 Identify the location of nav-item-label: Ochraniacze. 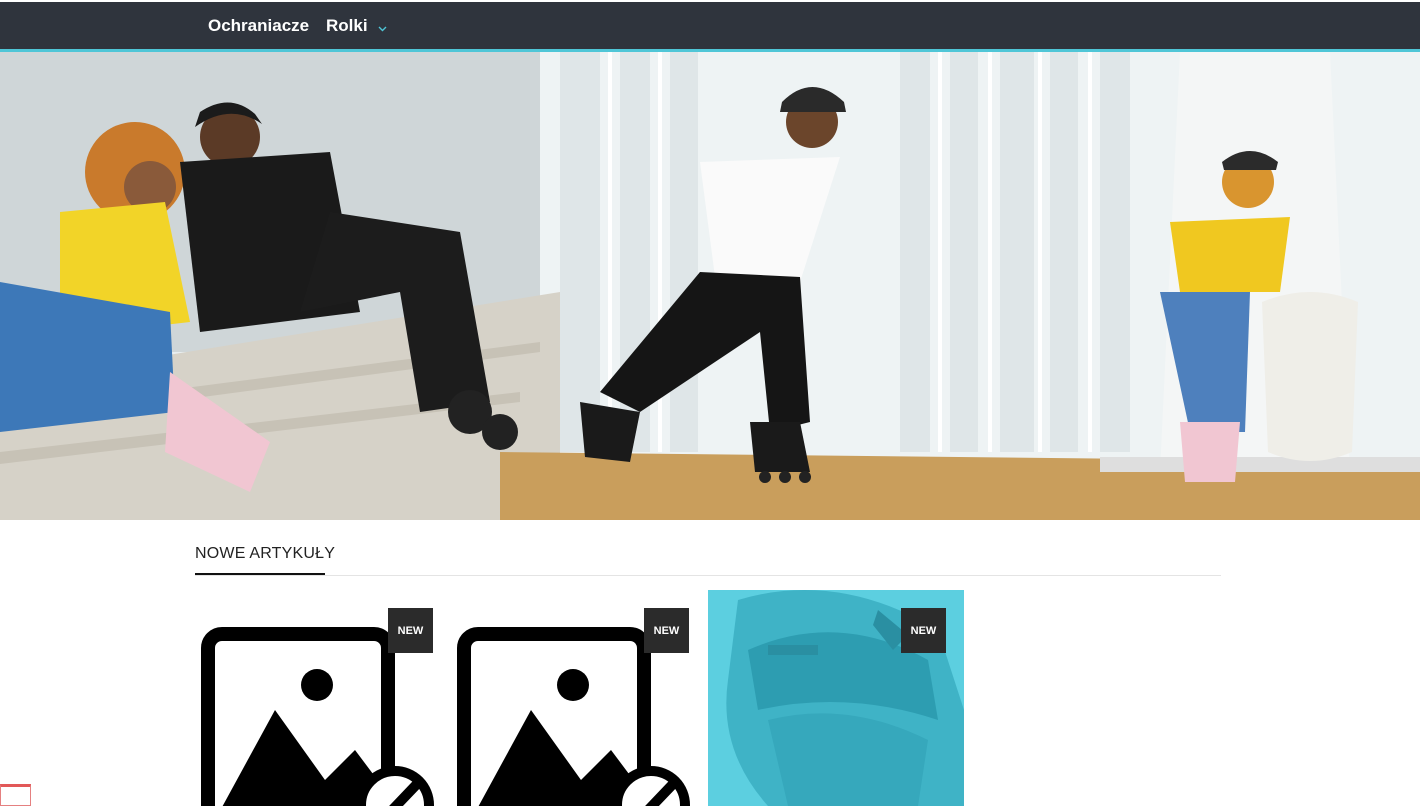
(259, 25).